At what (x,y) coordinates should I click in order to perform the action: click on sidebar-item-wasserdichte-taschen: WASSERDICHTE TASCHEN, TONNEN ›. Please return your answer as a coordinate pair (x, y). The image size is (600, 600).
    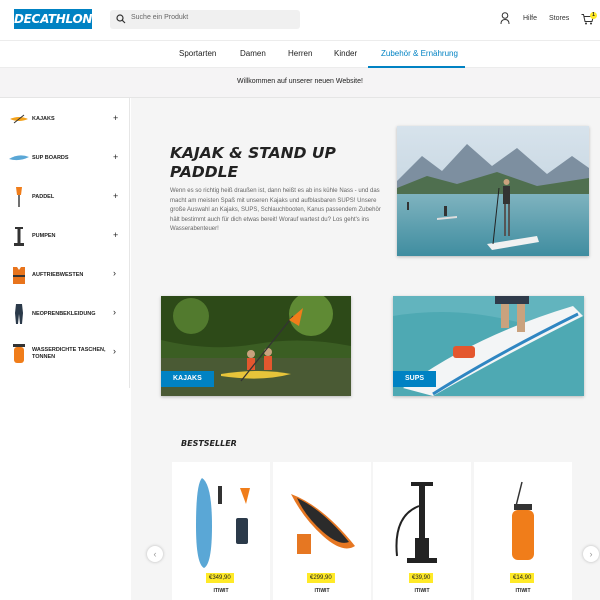
    Looking at the image, I should click on (65, 353).